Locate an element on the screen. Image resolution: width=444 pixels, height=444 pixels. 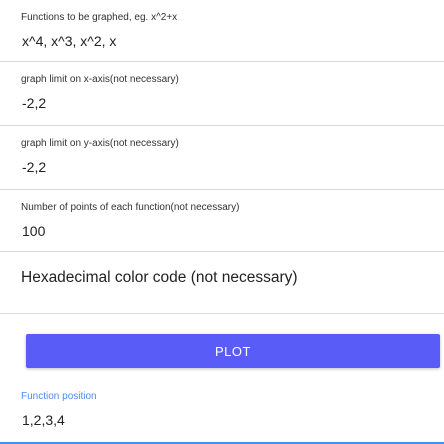
functions-input is located at coordinates (212, 41).